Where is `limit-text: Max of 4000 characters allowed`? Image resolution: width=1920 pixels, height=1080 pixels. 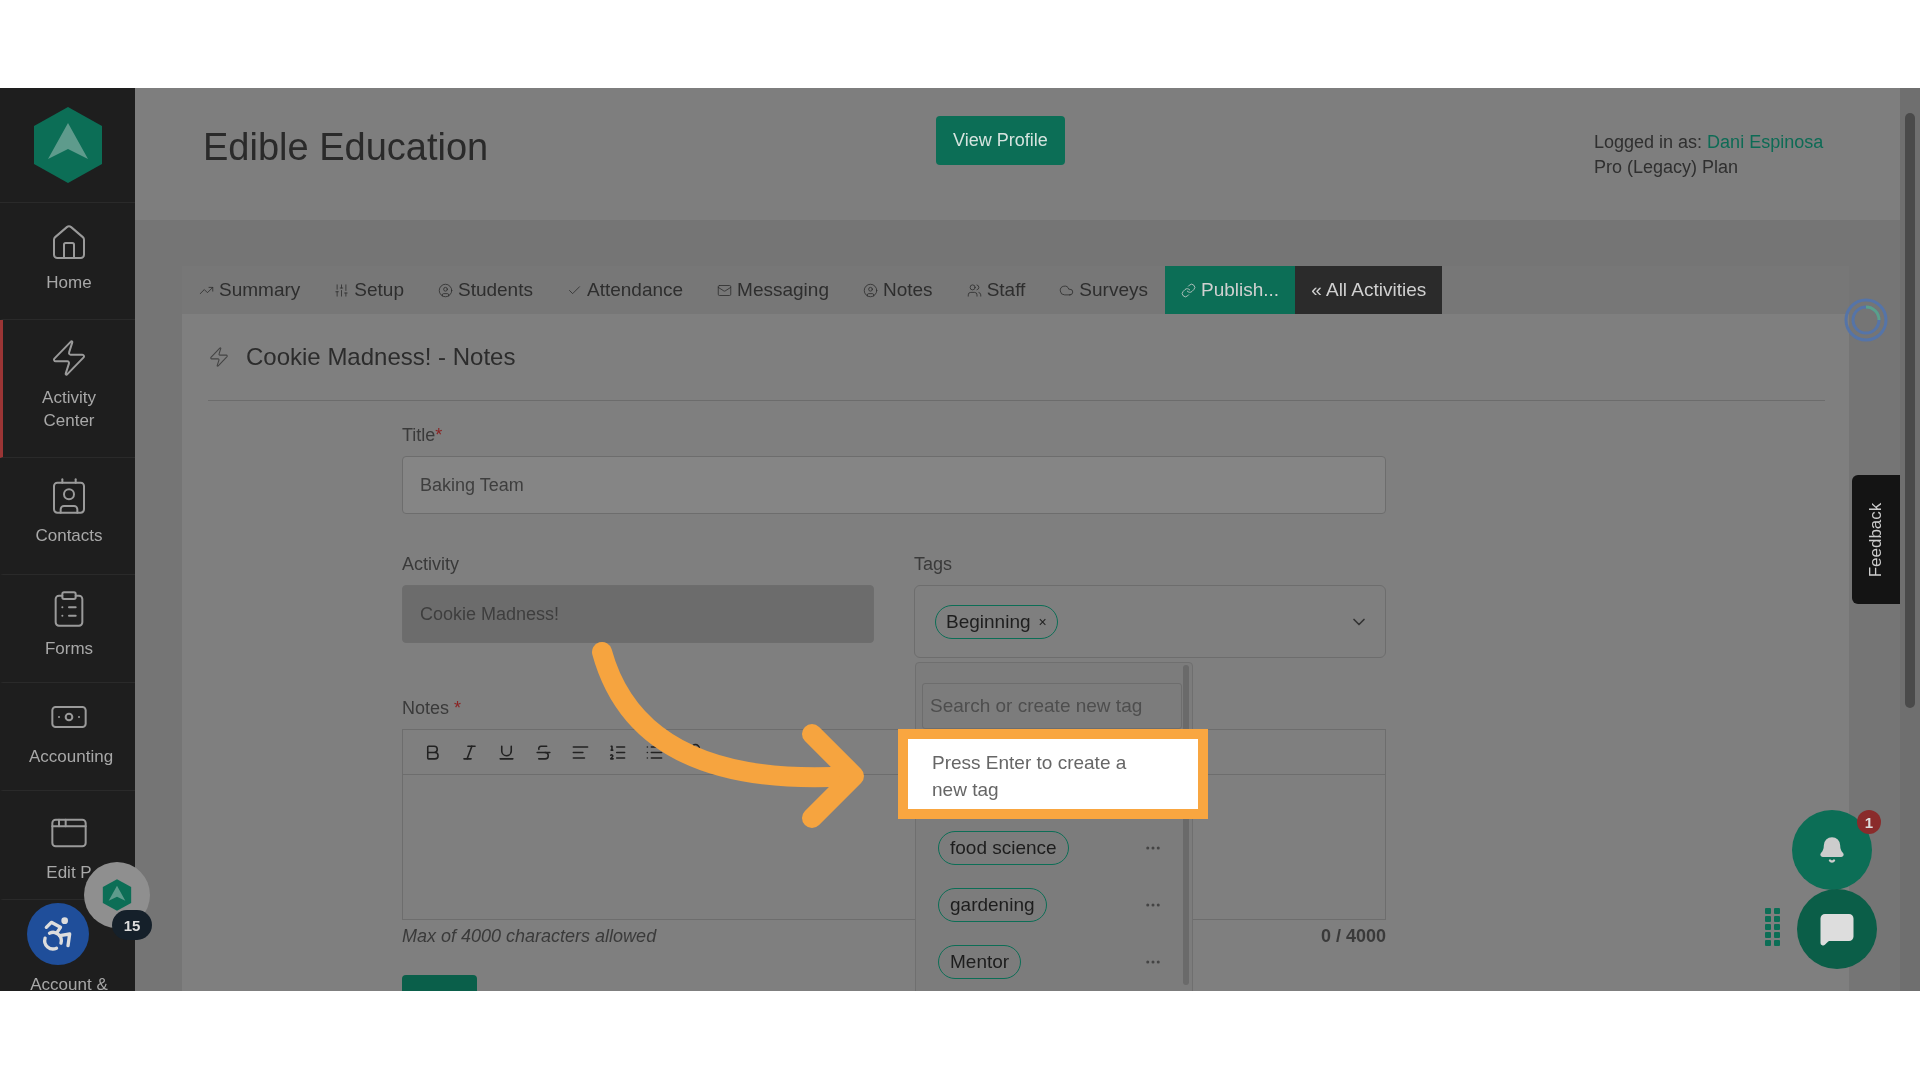 limit-text: Max of 4000 characters allowed is located at coordinates (529, 936).